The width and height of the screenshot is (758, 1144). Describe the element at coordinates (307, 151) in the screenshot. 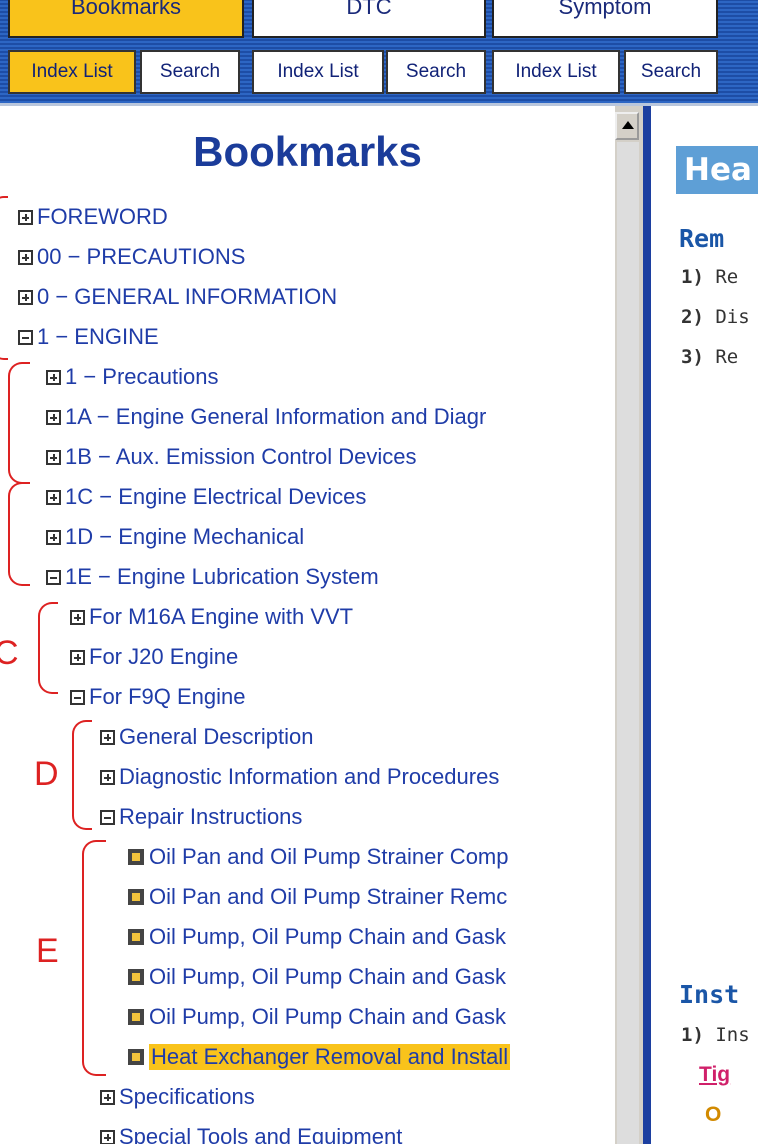

I see `page-title: Bookmarks` at that location.